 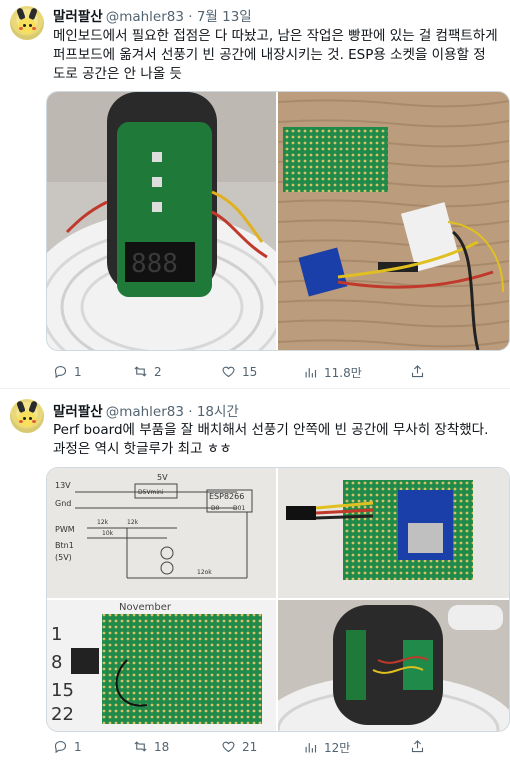 I want to click on schematic-label-1: Gnd, so click(x=63, y=503).